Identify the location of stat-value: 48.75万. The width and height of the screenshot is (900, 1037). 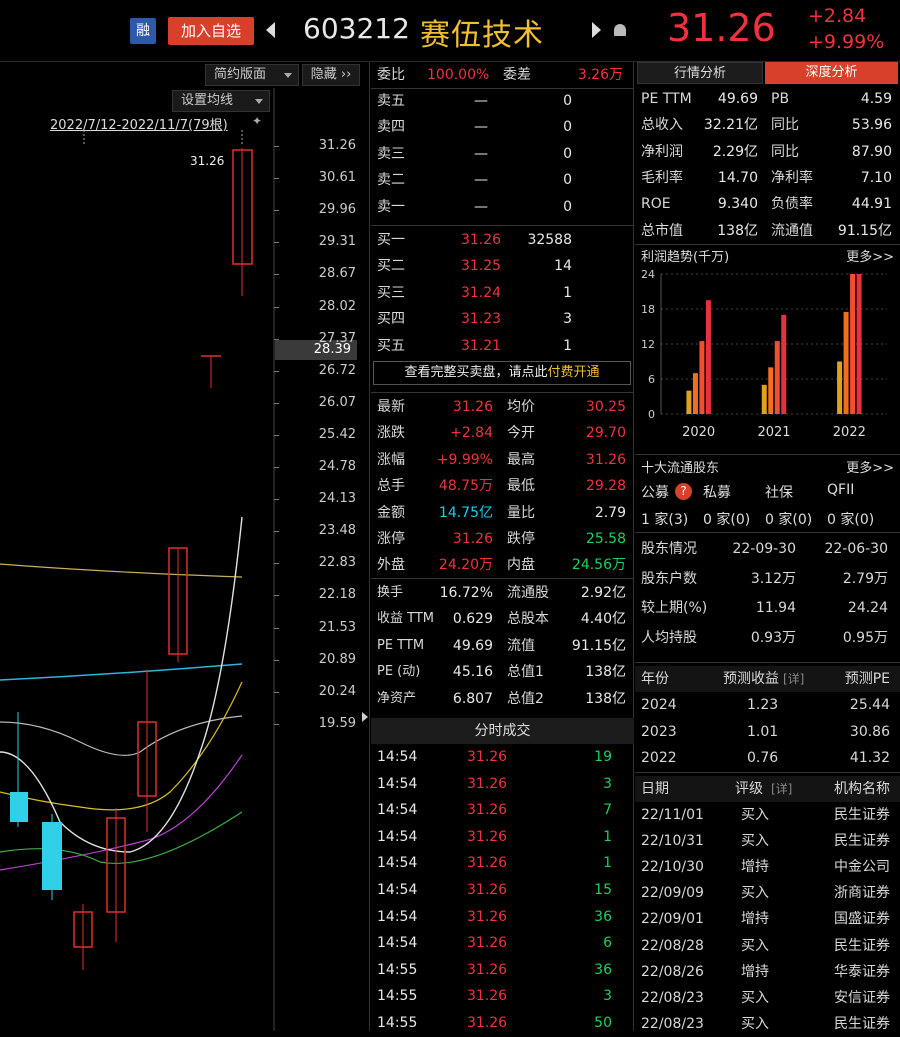
(465, 486).